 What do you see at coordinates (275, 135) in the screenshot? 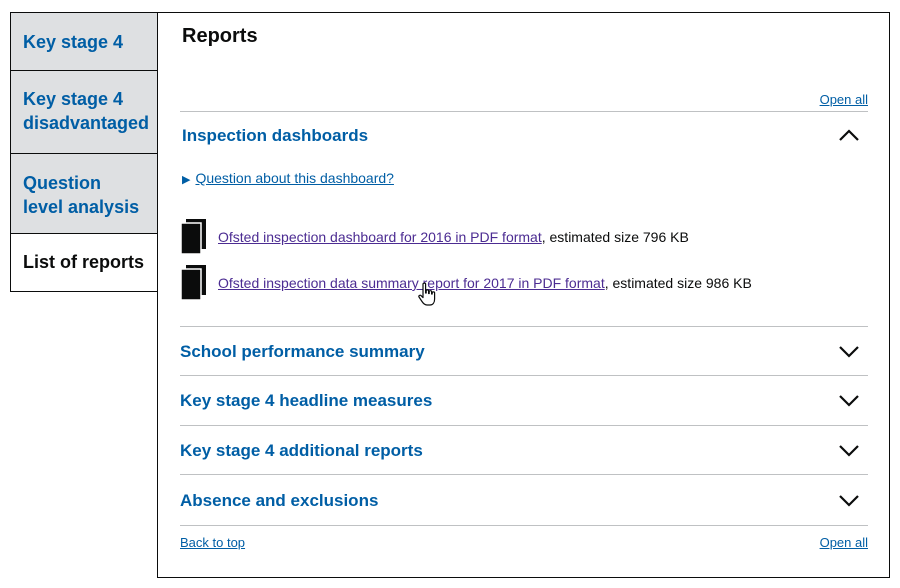
I see `accordion-title: Inspection dashboards` at bounding box center [275, 135].